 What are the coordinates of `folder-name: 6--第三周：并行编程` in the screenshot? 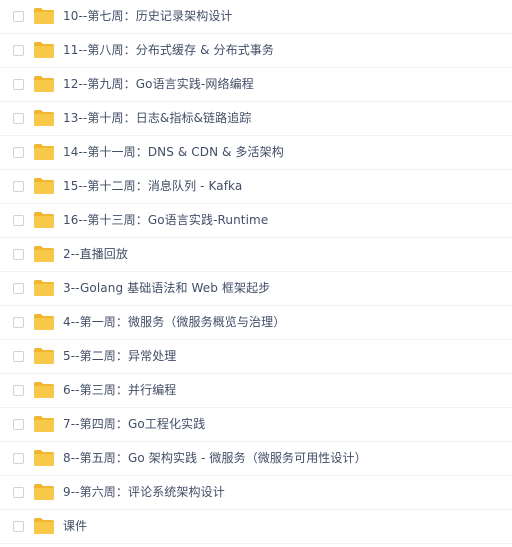 It's located at (119, 390).